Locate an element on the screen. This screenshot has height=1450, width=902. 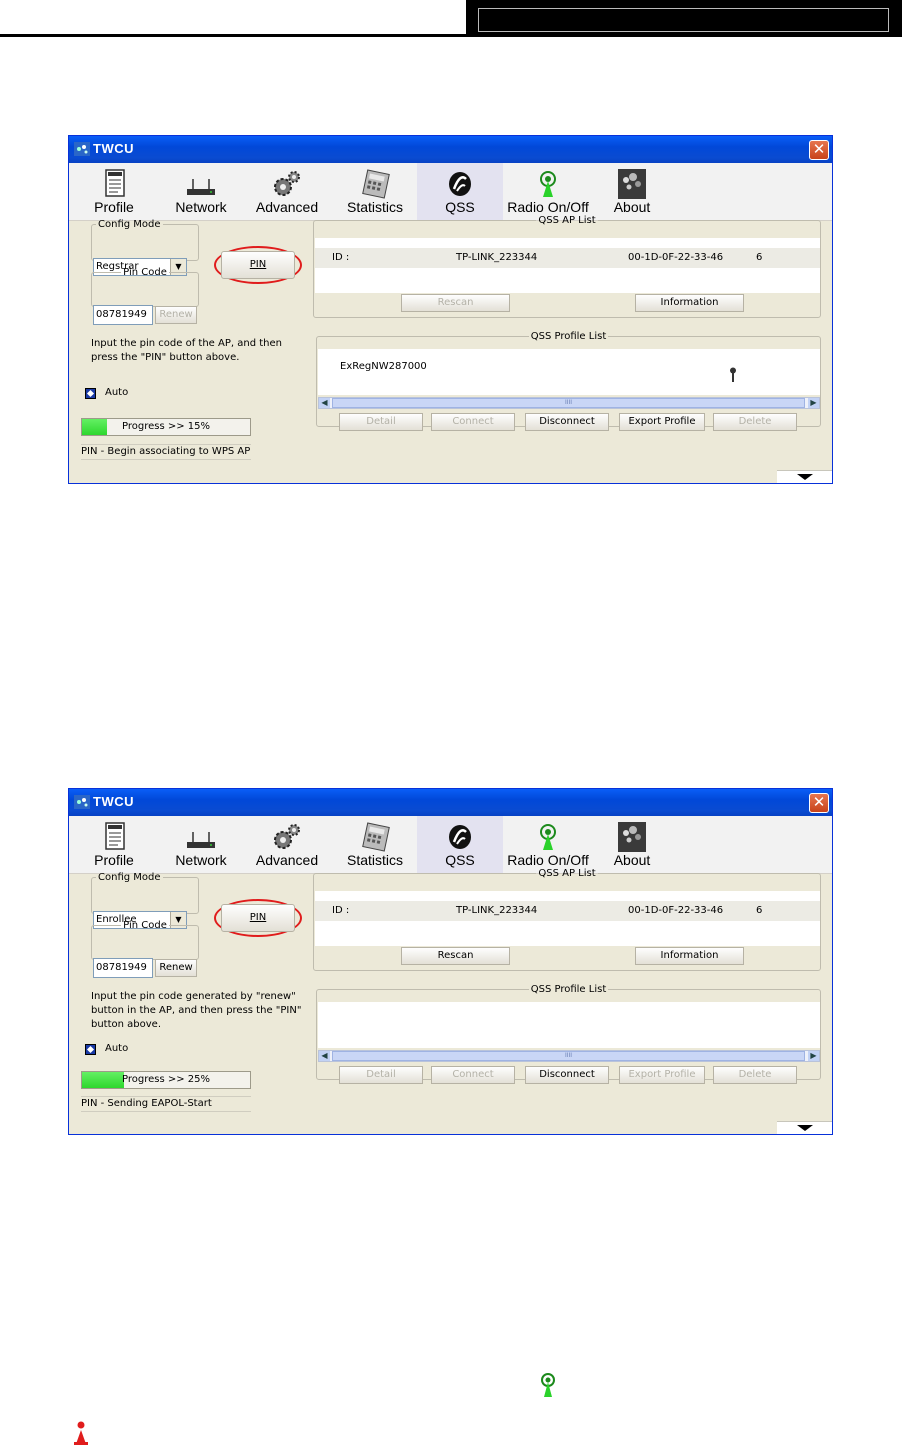
profile-icon is located at coordinates (115, 836).